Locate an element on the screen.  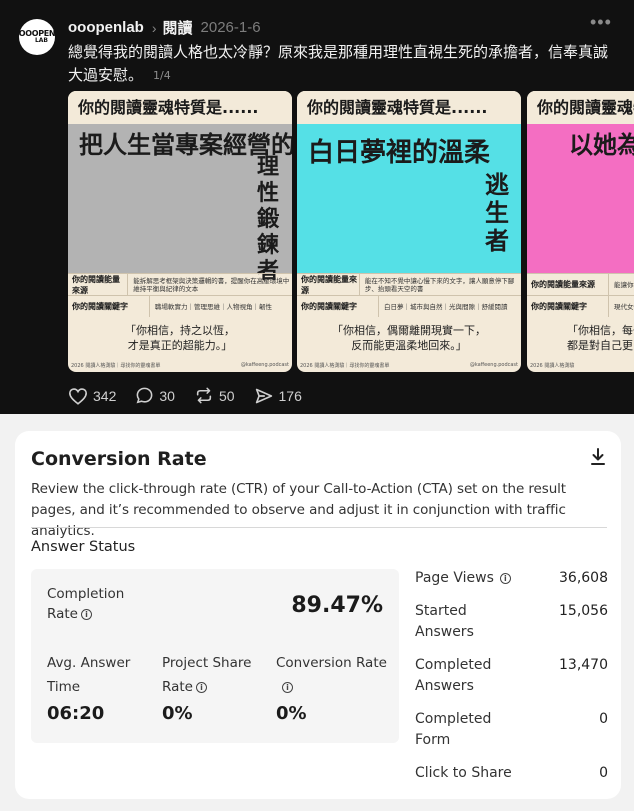
card-row: 你的閱讀關鍵字 現代女性 is located at coordinates (580, 306).